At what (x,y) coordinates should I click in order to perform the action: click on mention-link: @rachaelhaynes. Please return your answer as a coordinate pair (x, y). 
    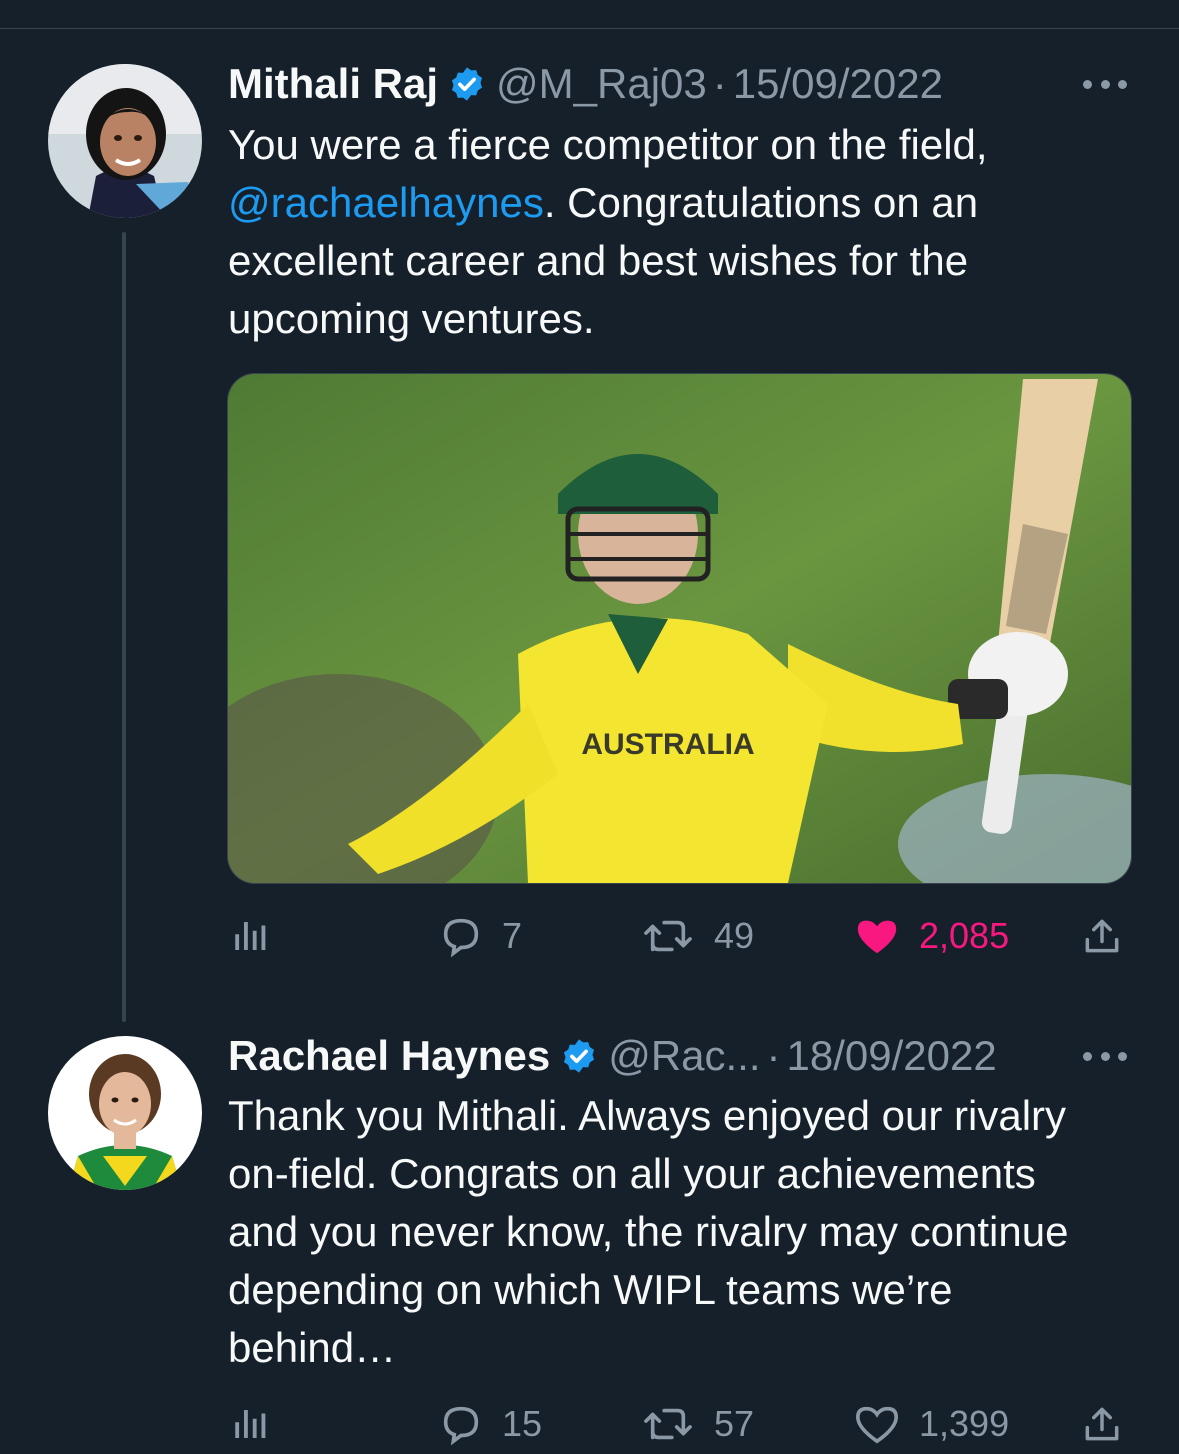
    Looking at the image, I should click on (386, 202).